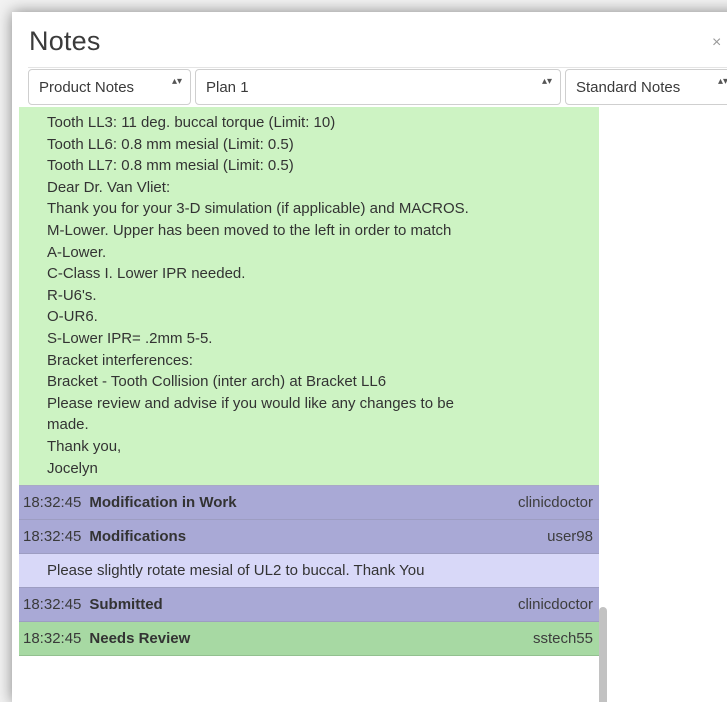 The width and height of the screenshot is (727, 702). What do you see at coordinates (170, 166) in the screenshot?
I see `note-line: Tooth LL7: 0.8 mm mesial (Limit: 0.5)` at bounding box center [170, 166].